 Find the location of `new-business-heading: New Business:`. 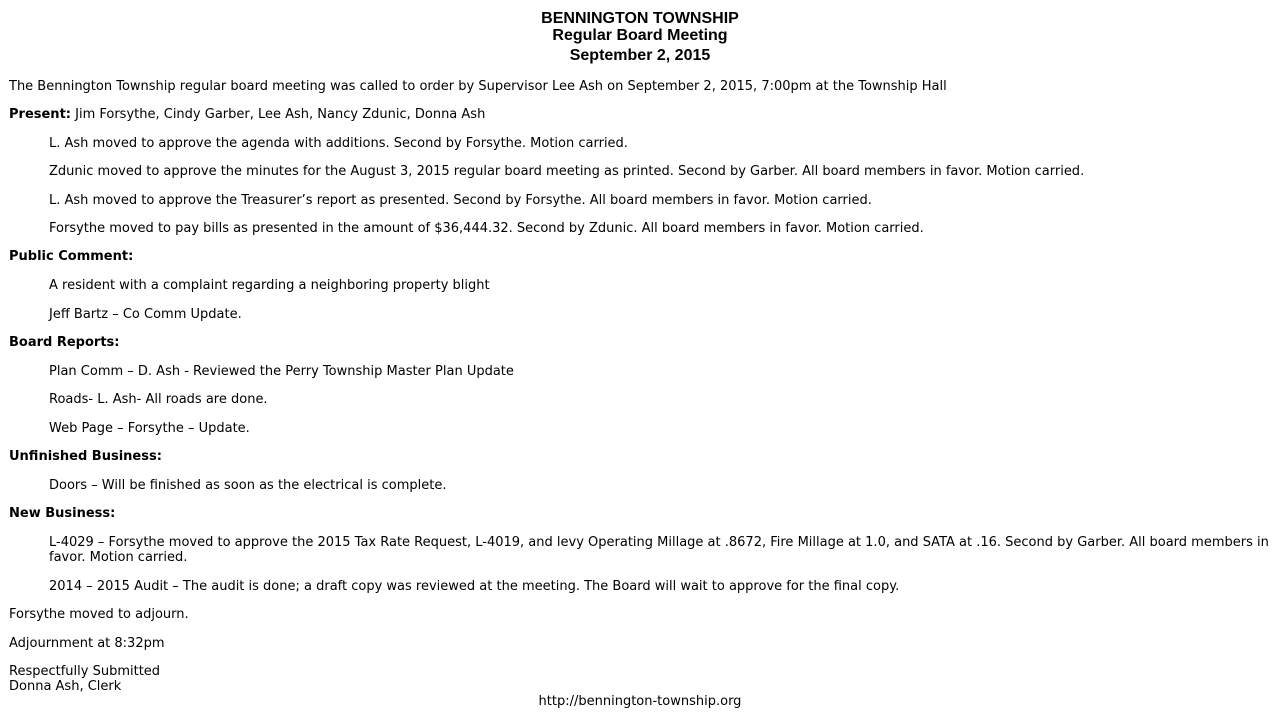

new-business-heading: New Business: is located at coordinates (62, 513).